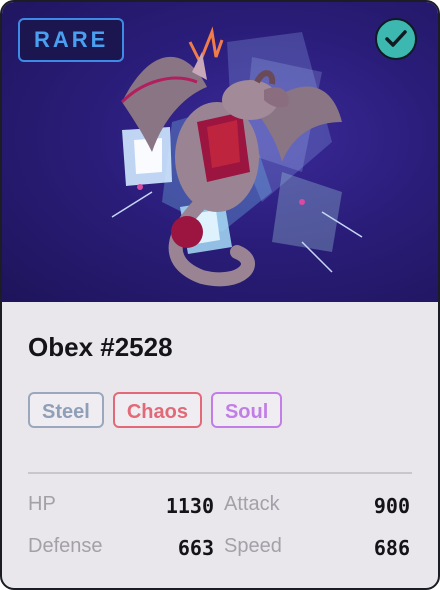 Image resolution: width=440 pixels, height=590 pixels. I want to click on tag-chaos: Chaos, so click(157, 410).